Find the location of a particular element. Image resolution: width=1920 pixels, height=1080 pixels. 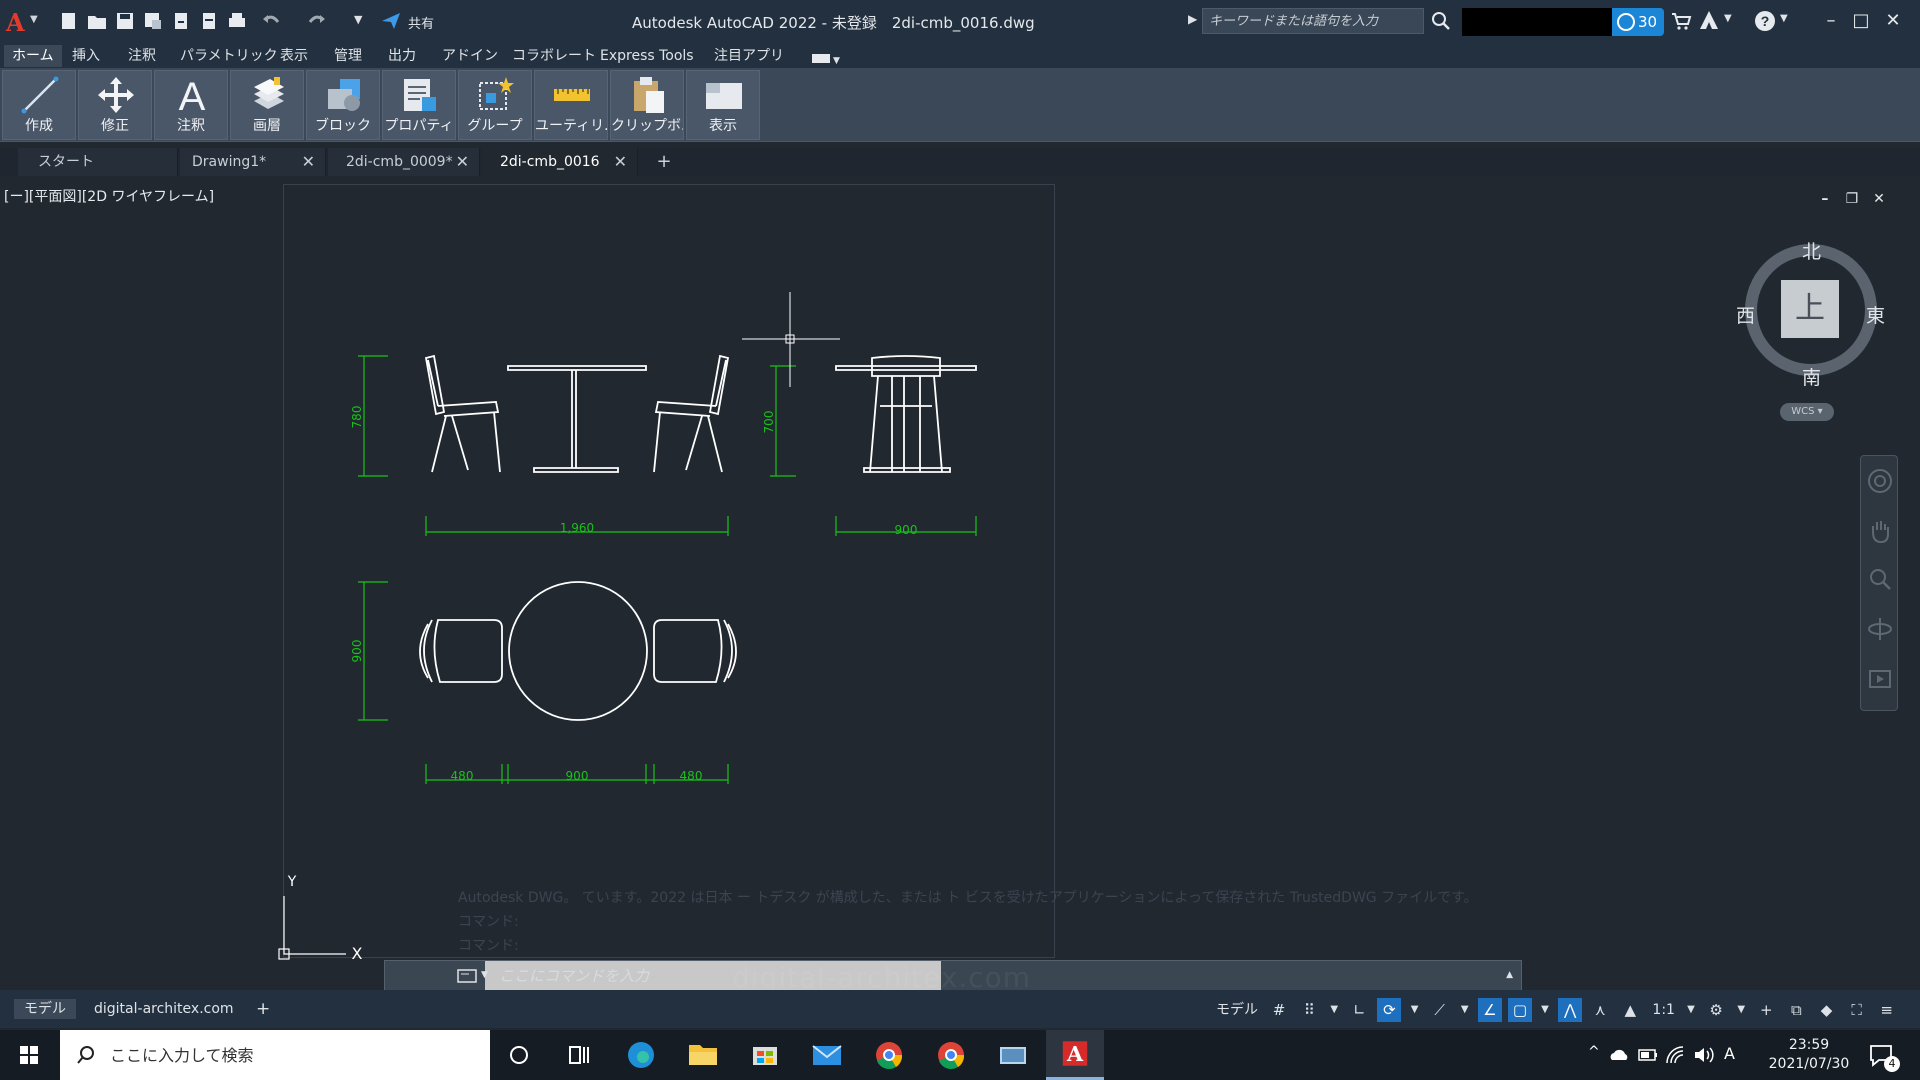

volume-icon is located at coordinates (1703, 1055).